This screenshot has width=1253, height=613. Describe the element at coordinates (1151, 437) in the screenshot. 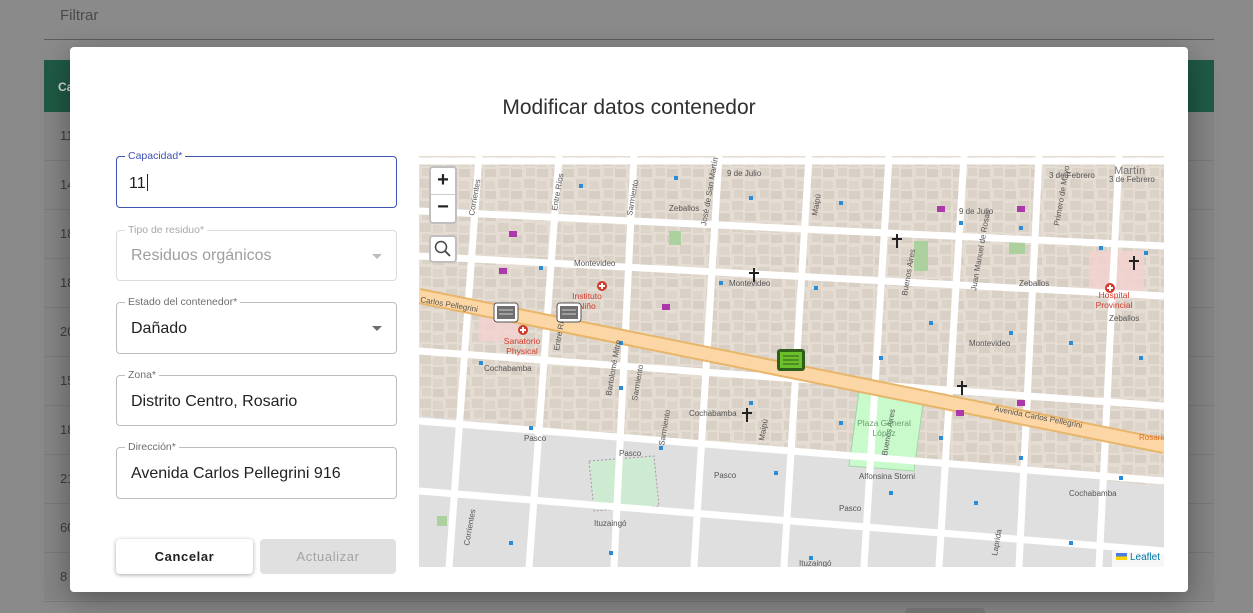

I see `map-label: Rosario` at that location.